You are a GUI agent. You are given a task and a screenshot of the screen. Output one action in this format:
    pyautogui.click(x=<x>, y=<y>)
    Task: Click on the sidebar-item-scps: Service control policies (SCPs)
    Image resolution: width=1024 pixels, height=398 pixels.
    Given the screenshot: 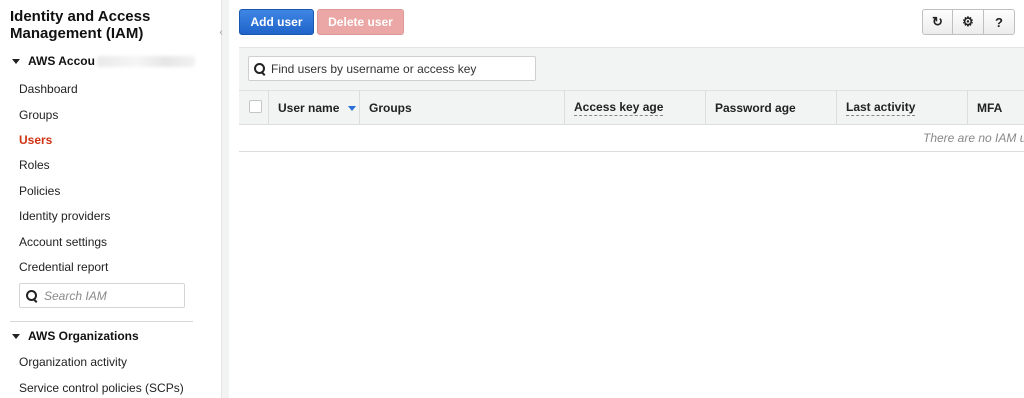 What is the action you would take?
    pyautogui.click(x=101, y=388)
    